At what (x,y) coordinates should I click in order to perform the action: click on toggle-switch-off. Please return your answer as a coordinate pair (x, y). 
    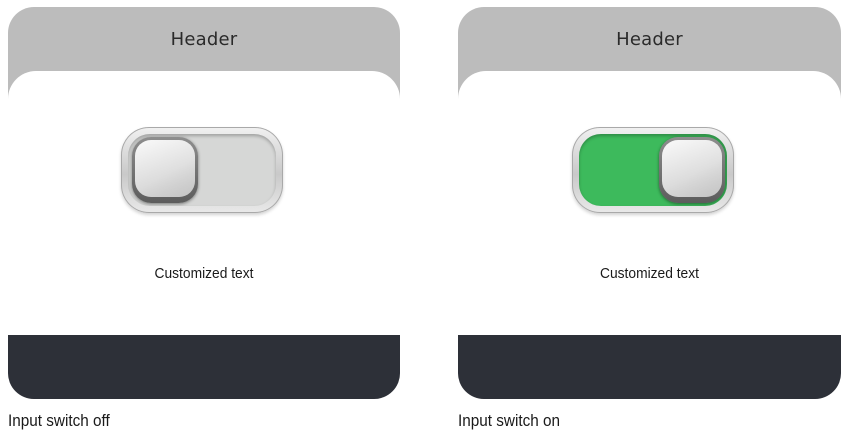
    Looking at the image, I should click on (202, 170).